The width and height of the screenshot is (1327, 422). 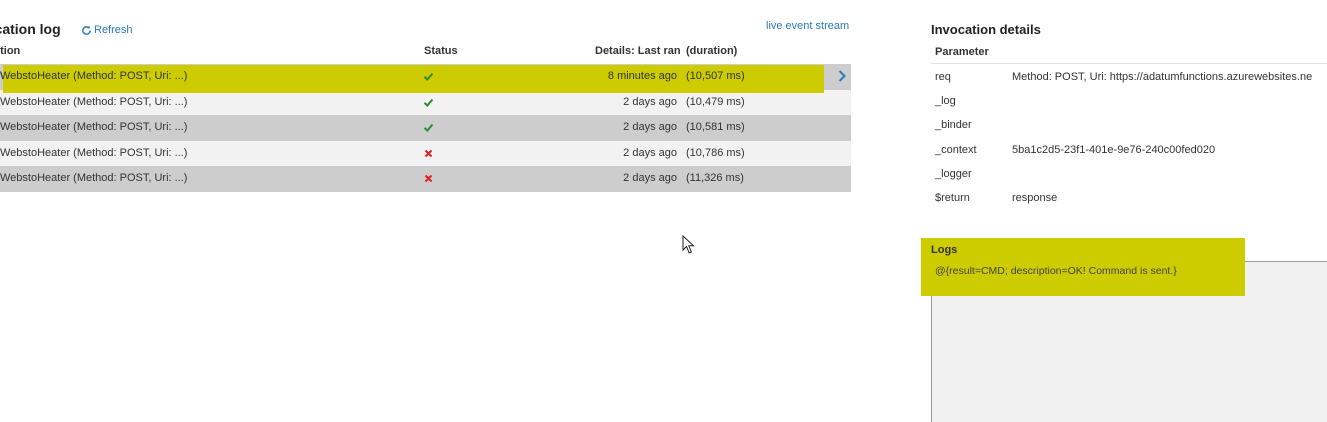 I want to click on refresh-icon, so click(x=86, y=30).